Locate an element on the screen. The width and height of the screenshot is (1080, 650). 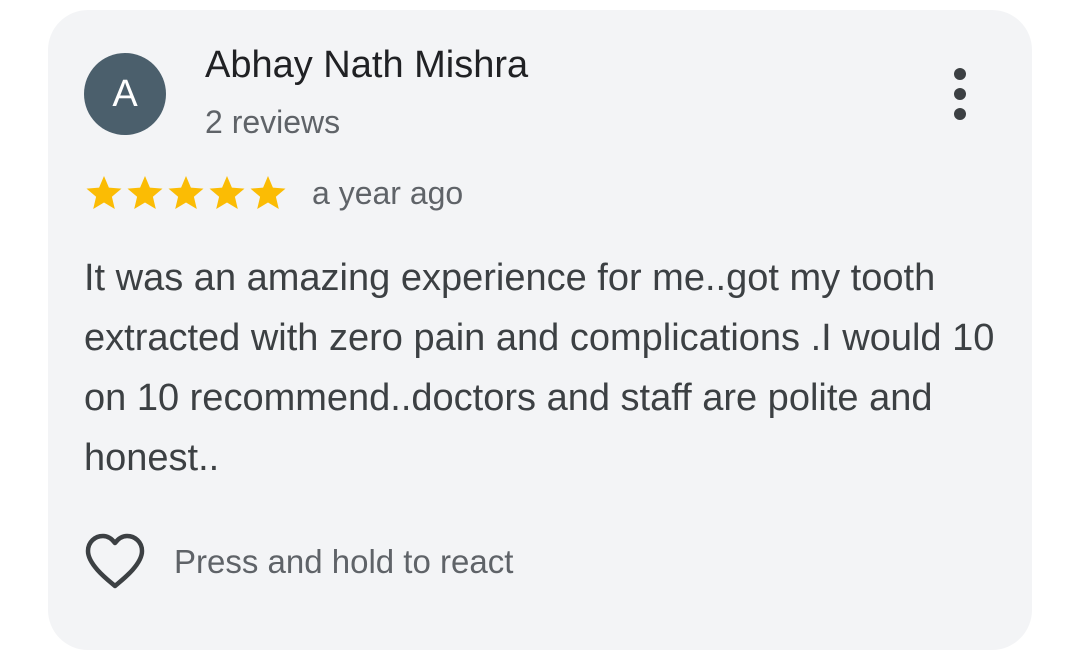
star-rating is located at coordinates (186, 193).